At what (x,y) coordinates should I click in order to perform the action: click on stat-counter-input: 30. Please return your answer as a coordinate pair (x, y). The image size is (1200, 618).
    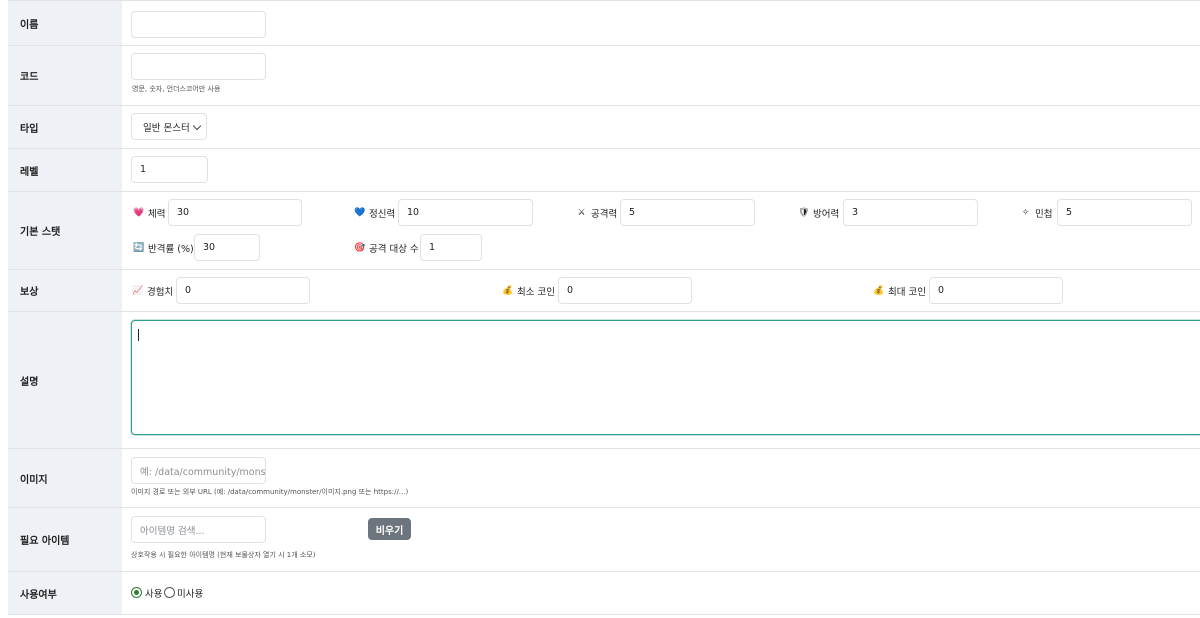
    Looking at the image, I should click on (227, 247).